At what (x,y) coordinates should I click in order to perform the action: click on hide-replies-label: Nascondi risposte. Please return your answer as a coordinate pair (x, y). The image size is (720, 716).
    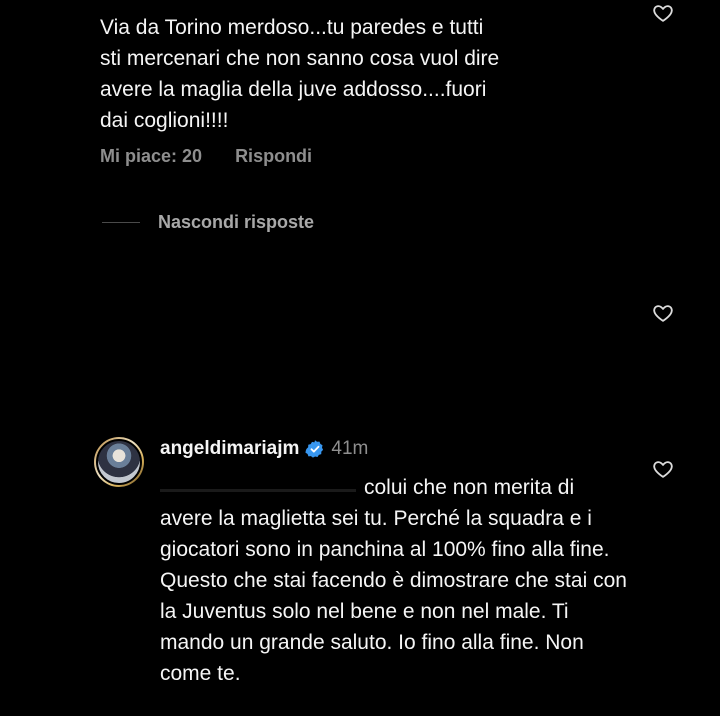
    Looking at the image, I should click on (236, 222).